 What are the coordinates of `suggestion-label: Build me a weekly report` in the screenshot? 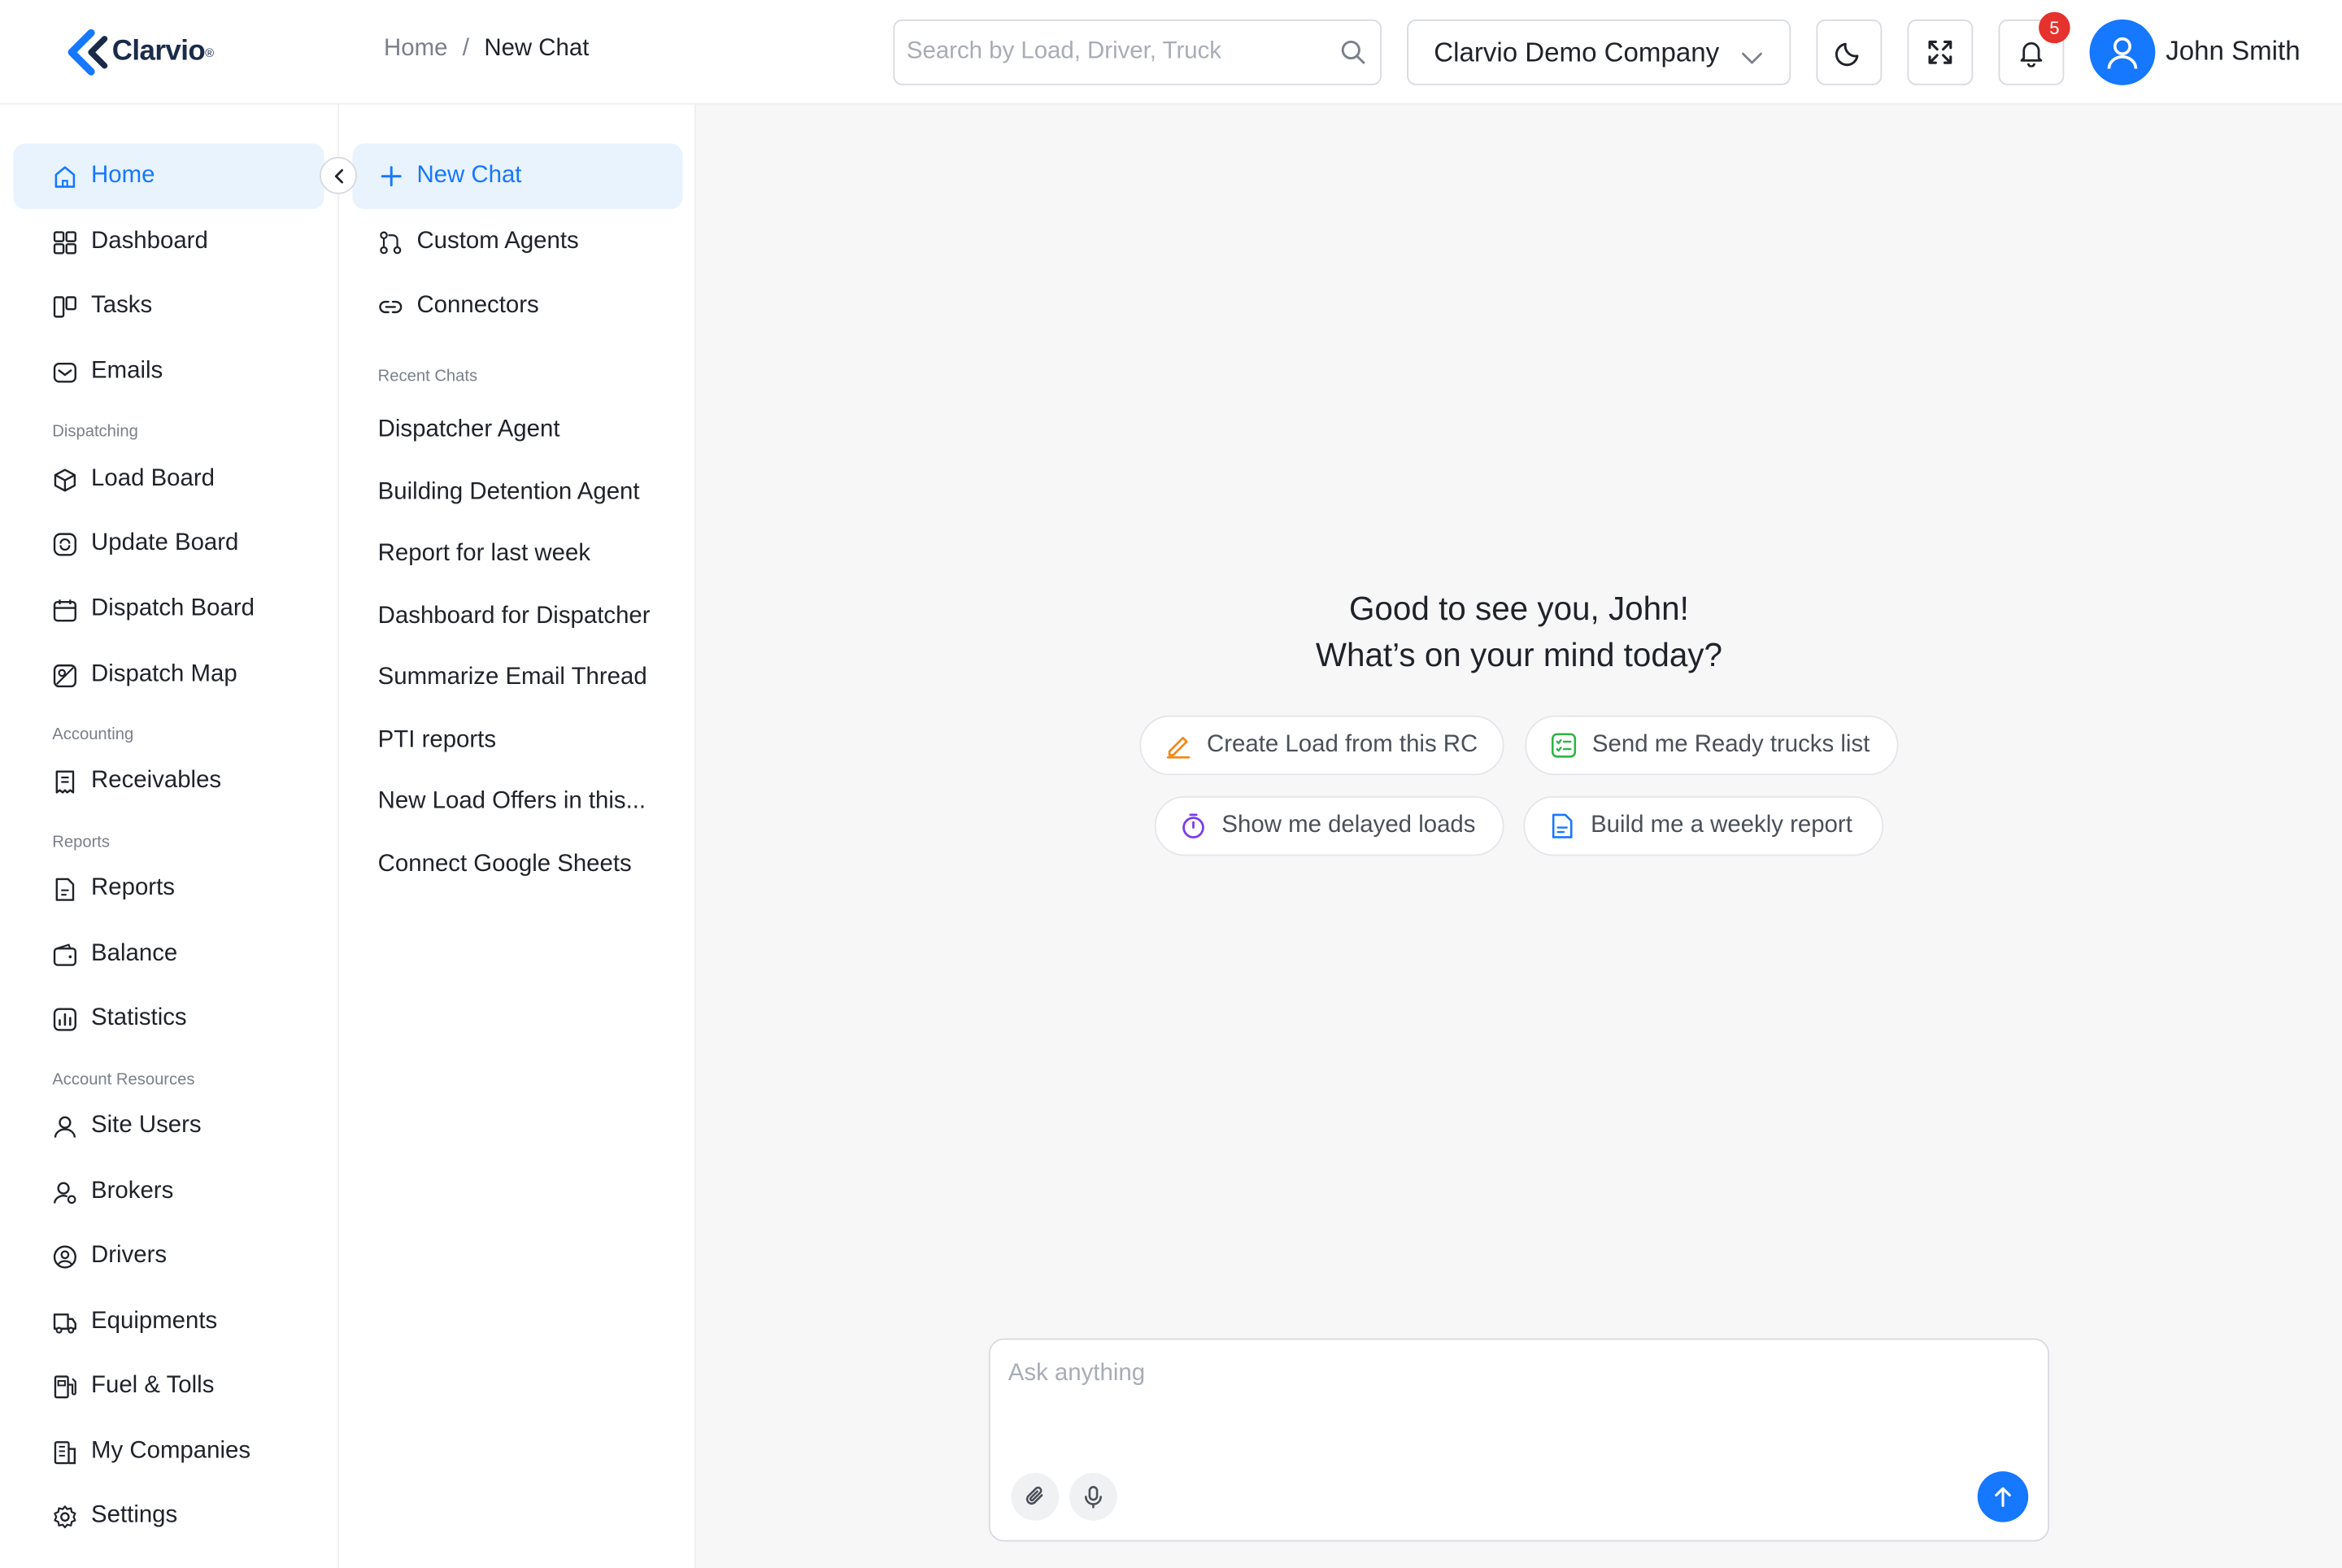 It's located at (1721, 825).